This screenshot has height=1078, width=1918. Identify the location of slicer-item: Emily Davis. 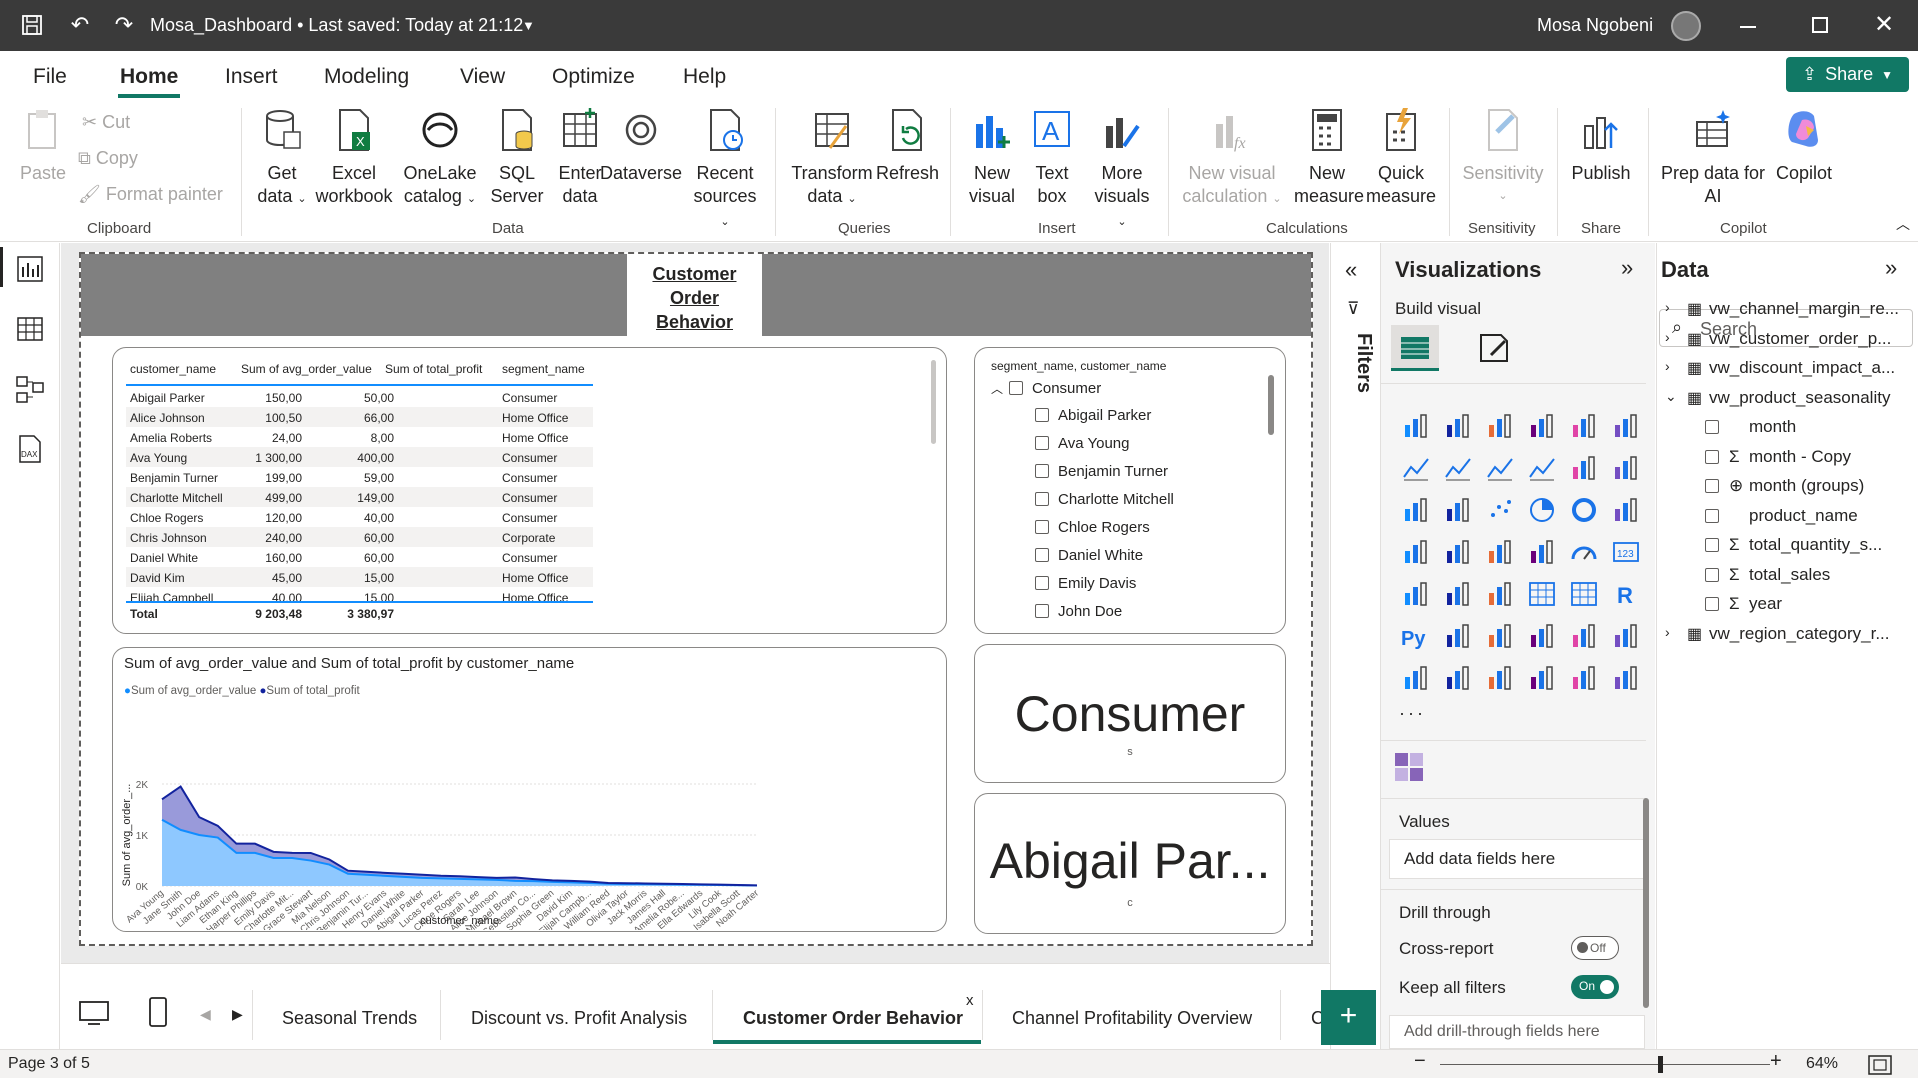
(1085, 583).